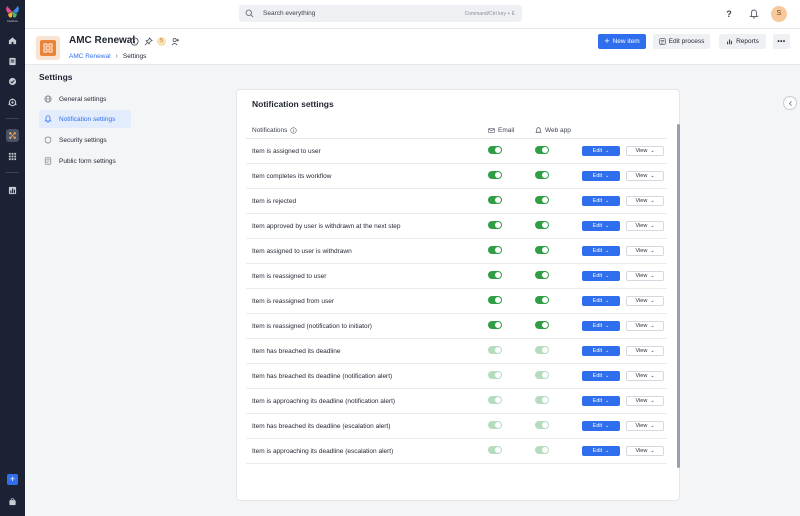 This screenshot has width=800, height=516. What do you see at coordinates (148, 41) in the screenshot?
I see `pin-icon` at bounding box center [148, 41].